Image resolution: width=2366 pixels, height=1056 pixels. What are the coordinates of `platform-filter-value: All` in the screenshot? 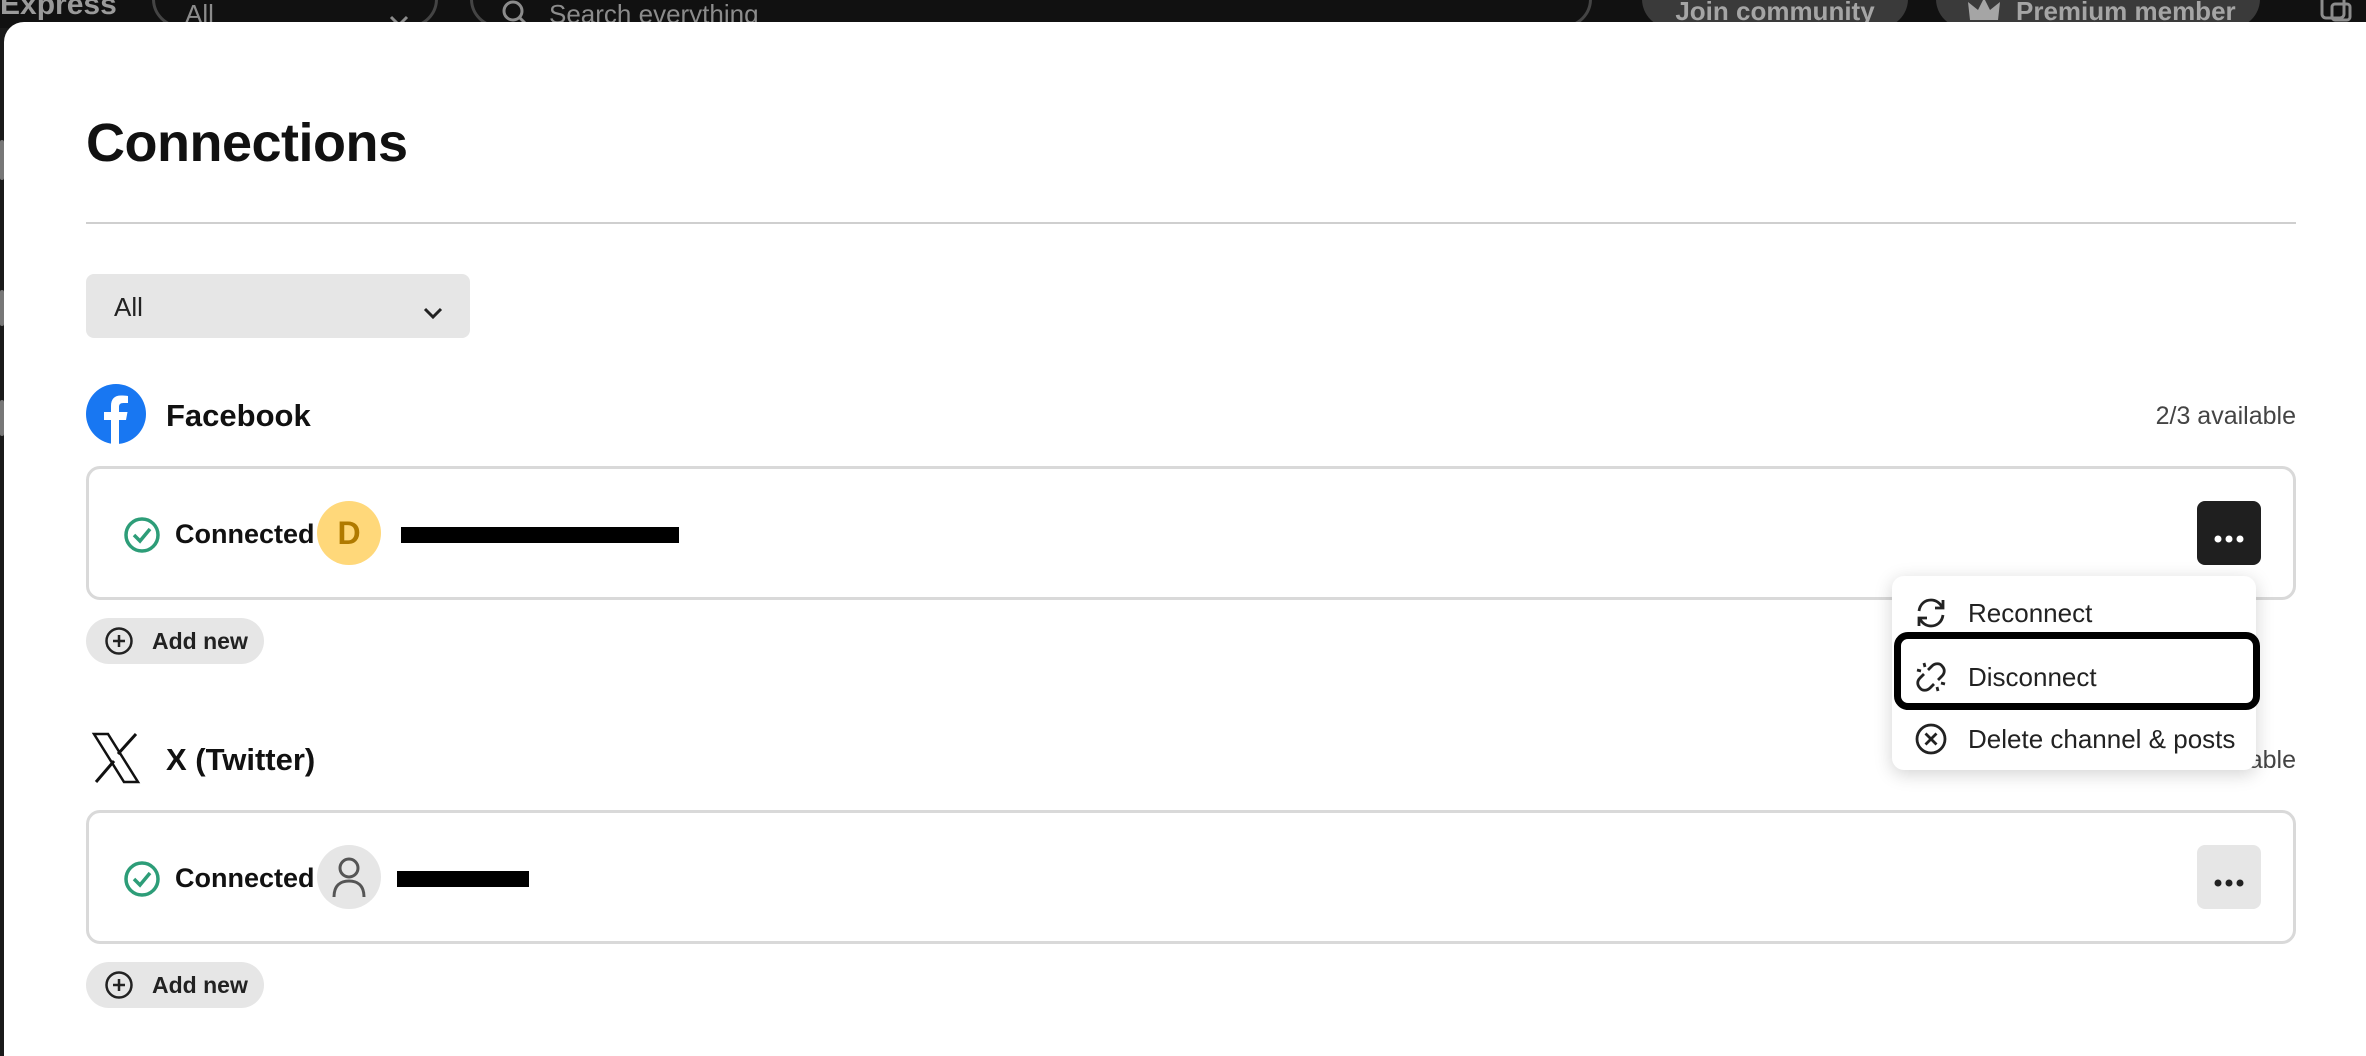 It's located at (128, 307).